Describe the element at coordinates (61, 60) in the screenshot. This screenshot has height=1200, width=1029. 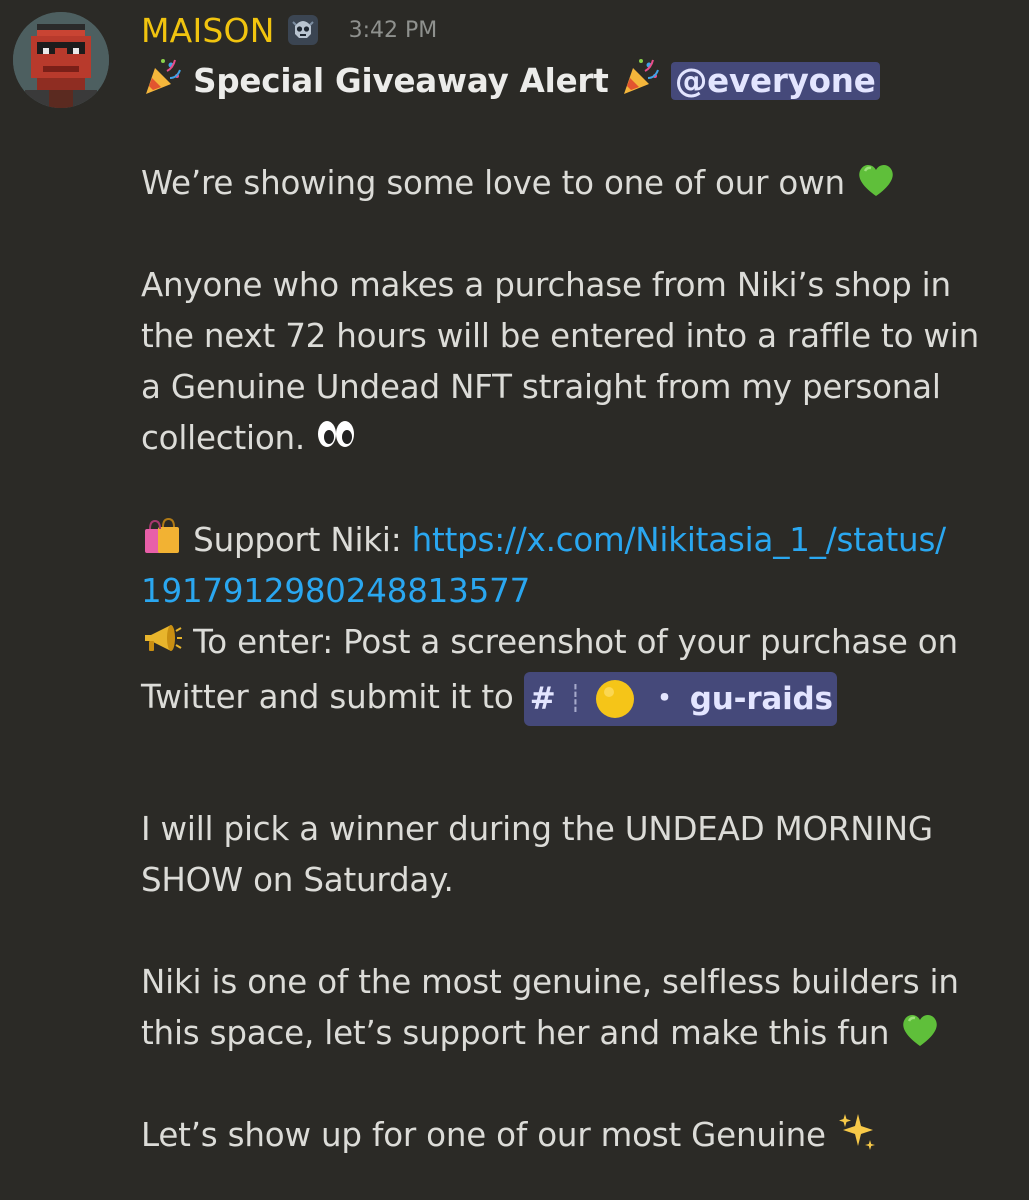
I see `avatar` at that location.